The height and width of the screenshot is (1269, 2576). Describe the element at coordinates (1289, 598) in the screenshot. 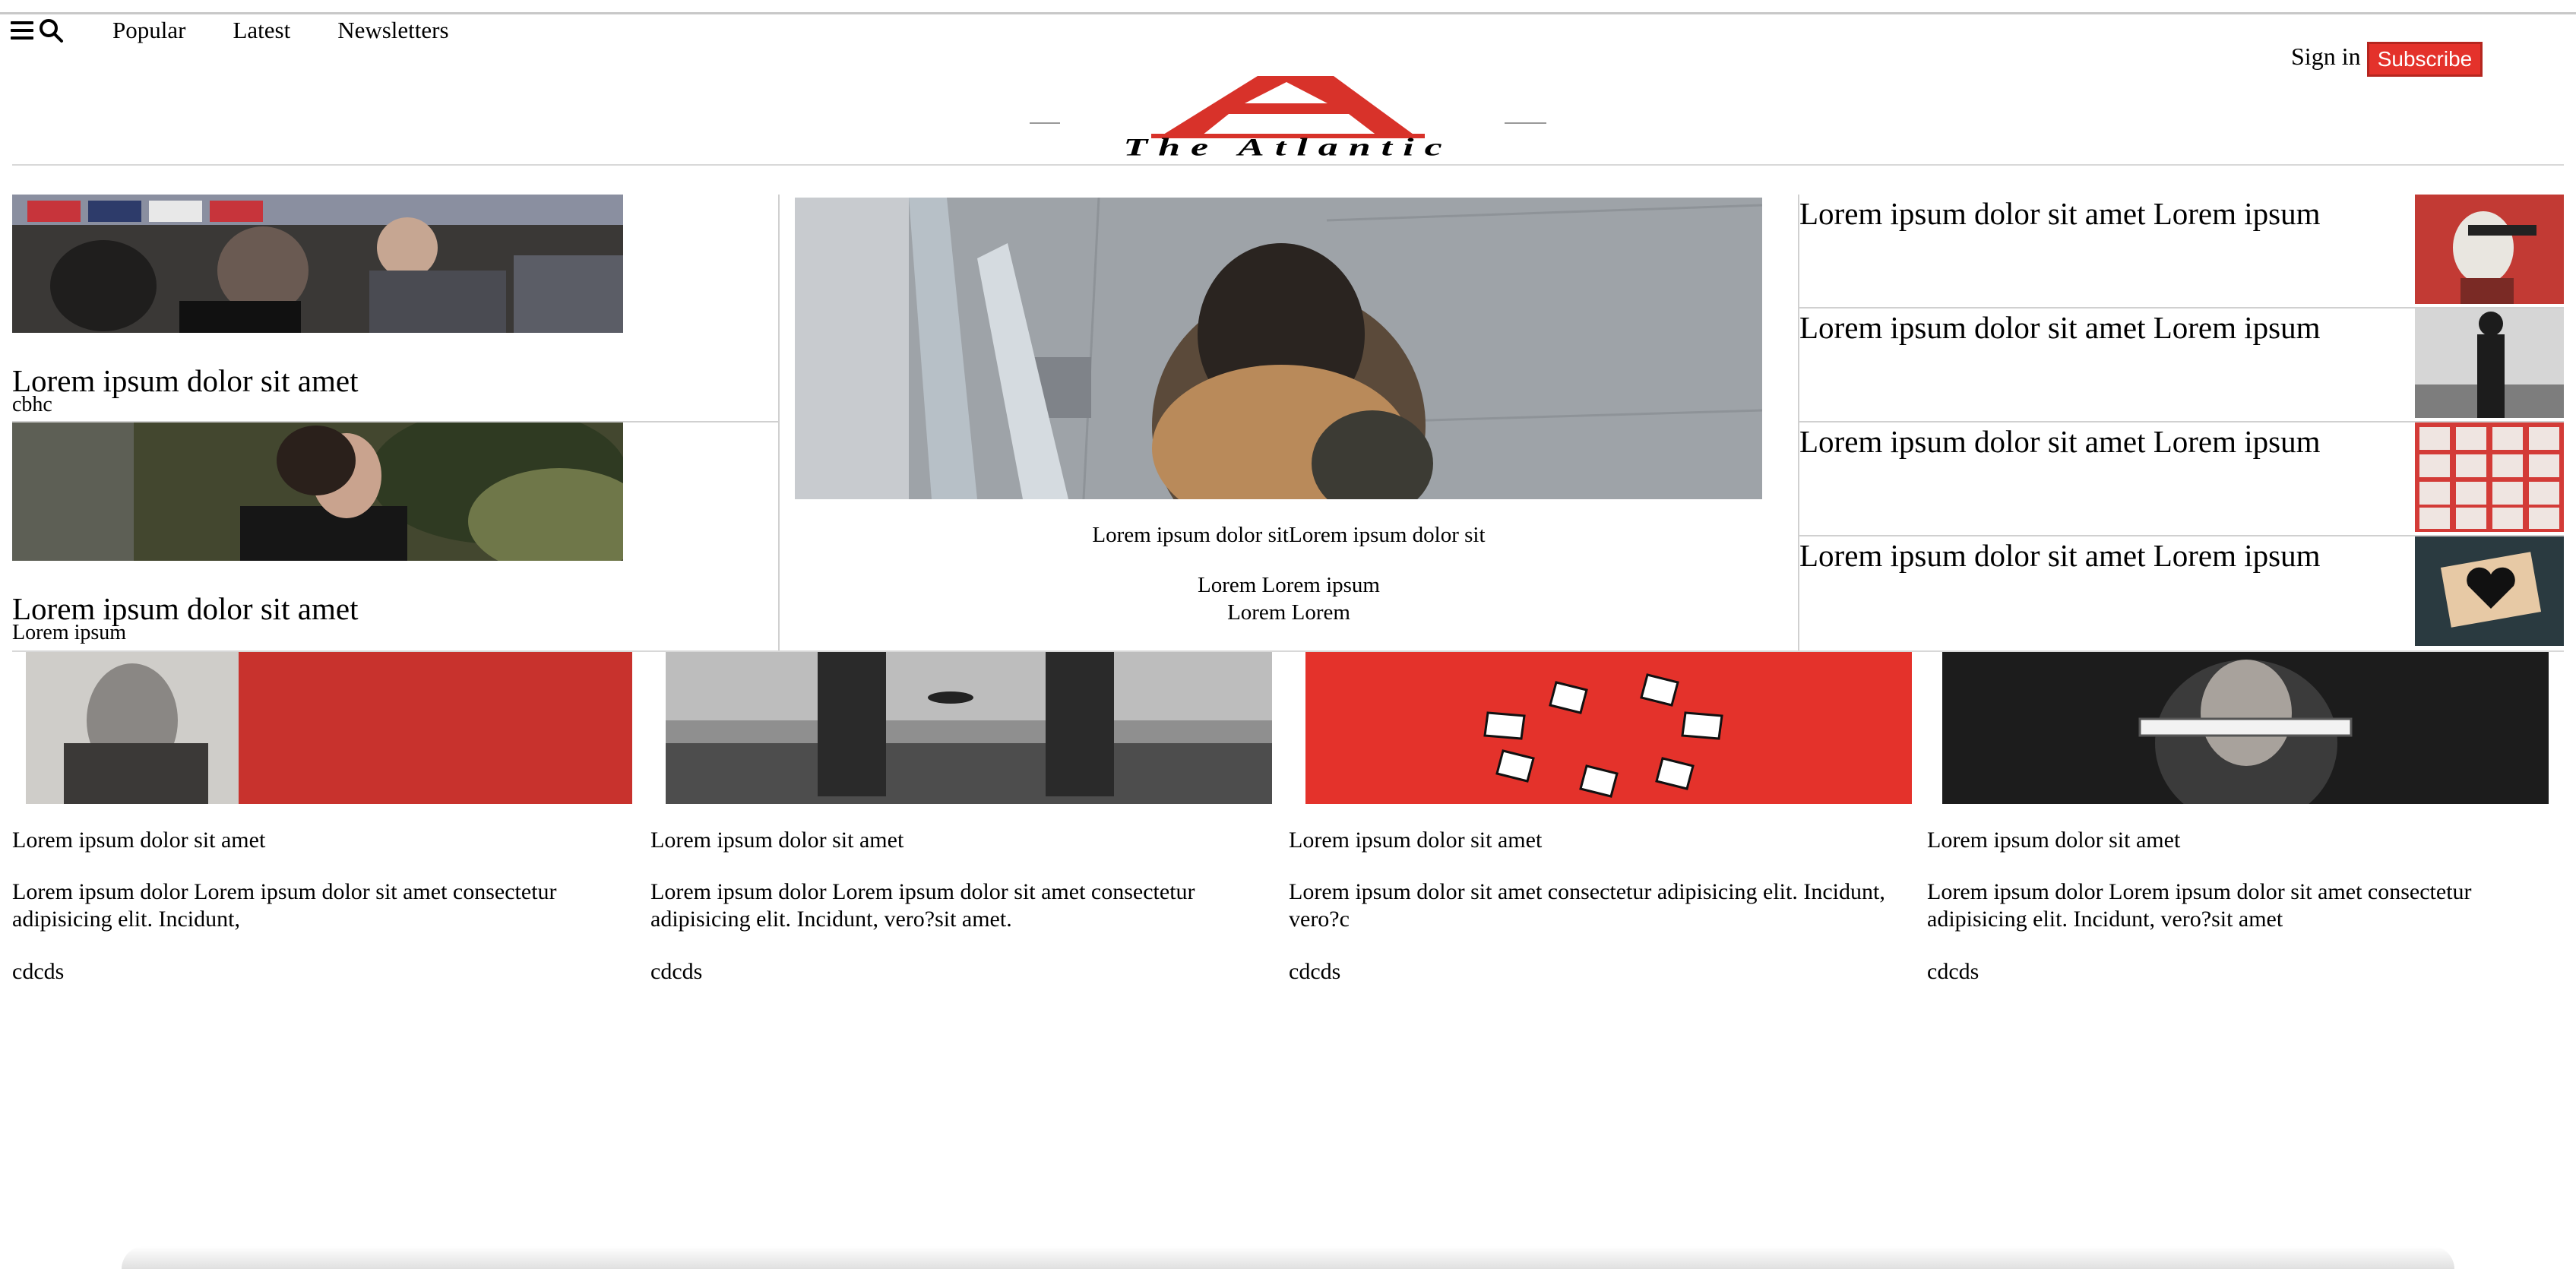

I see `featured-subtext: Lorem Lorem ipsum Lorem Lorem` at that location.